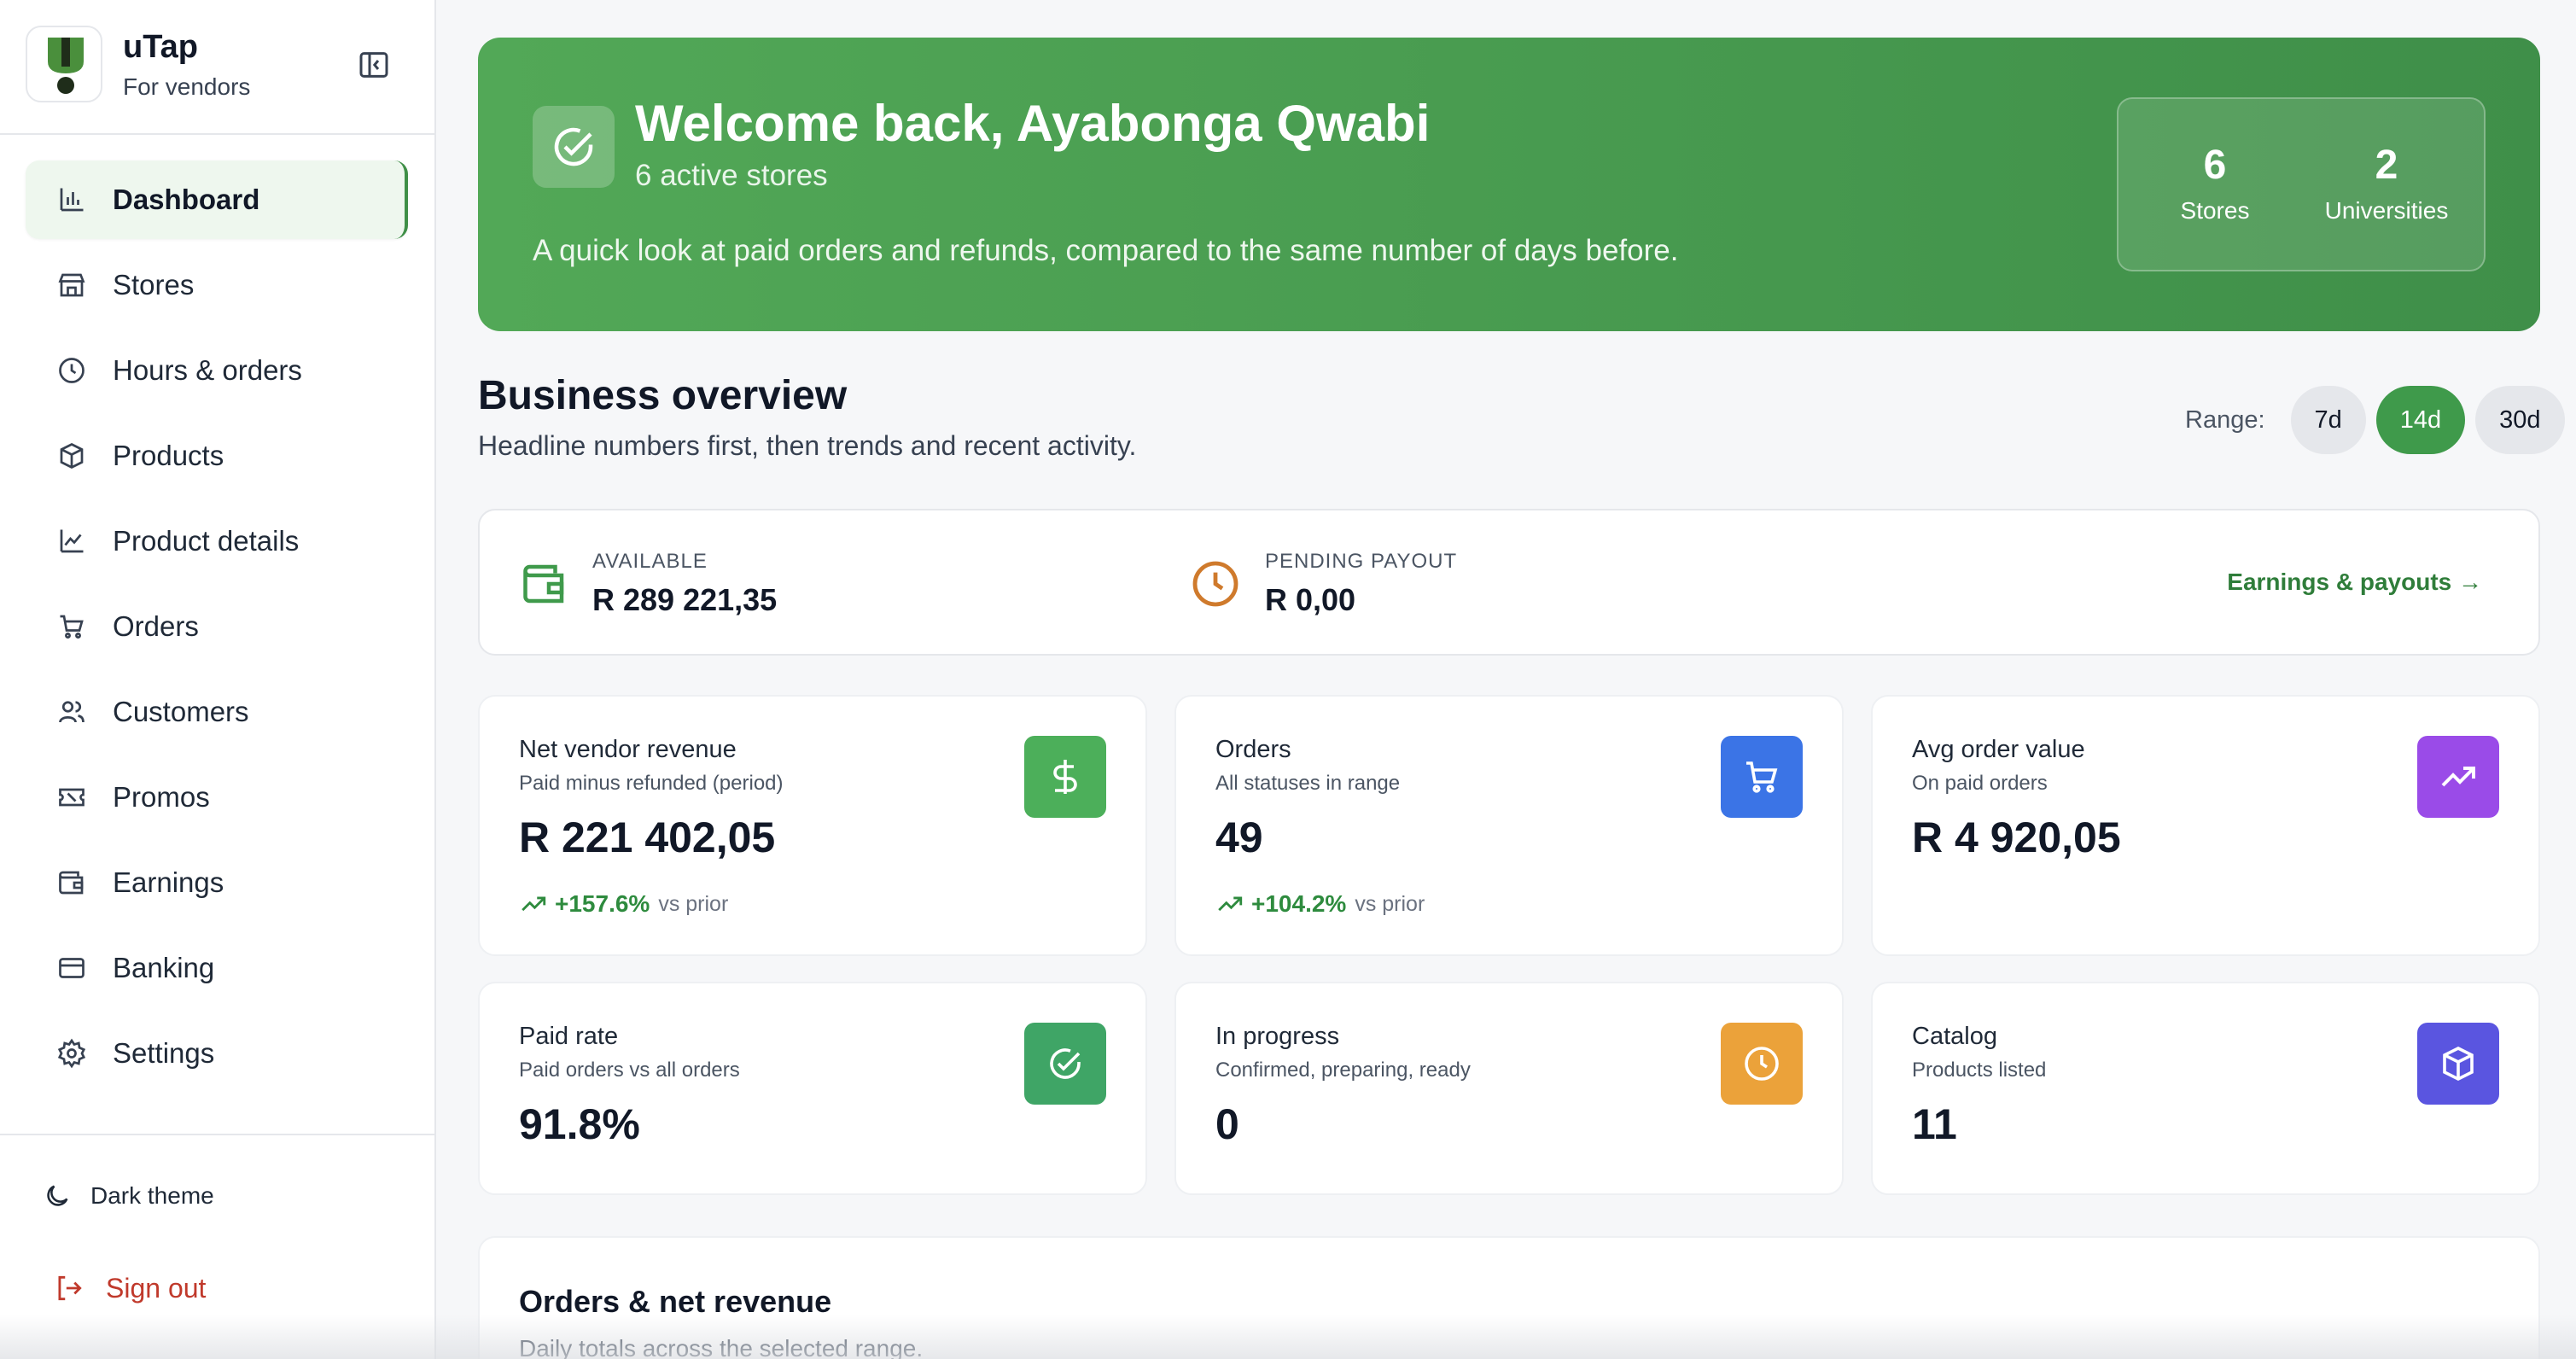 The image size is (2576, 1359). Describe the element at coordinates (1239, 838) in the screenshot. I see `card-value: 49` at that location.